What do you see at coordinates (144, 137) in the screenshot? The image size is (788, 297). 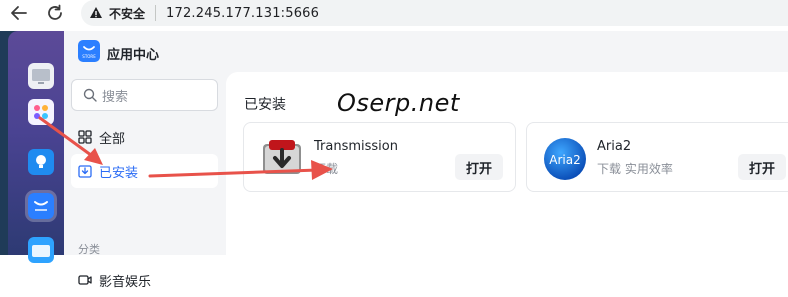 I see `sidebar-item-all: 全部` at bounding box center [144, 137].